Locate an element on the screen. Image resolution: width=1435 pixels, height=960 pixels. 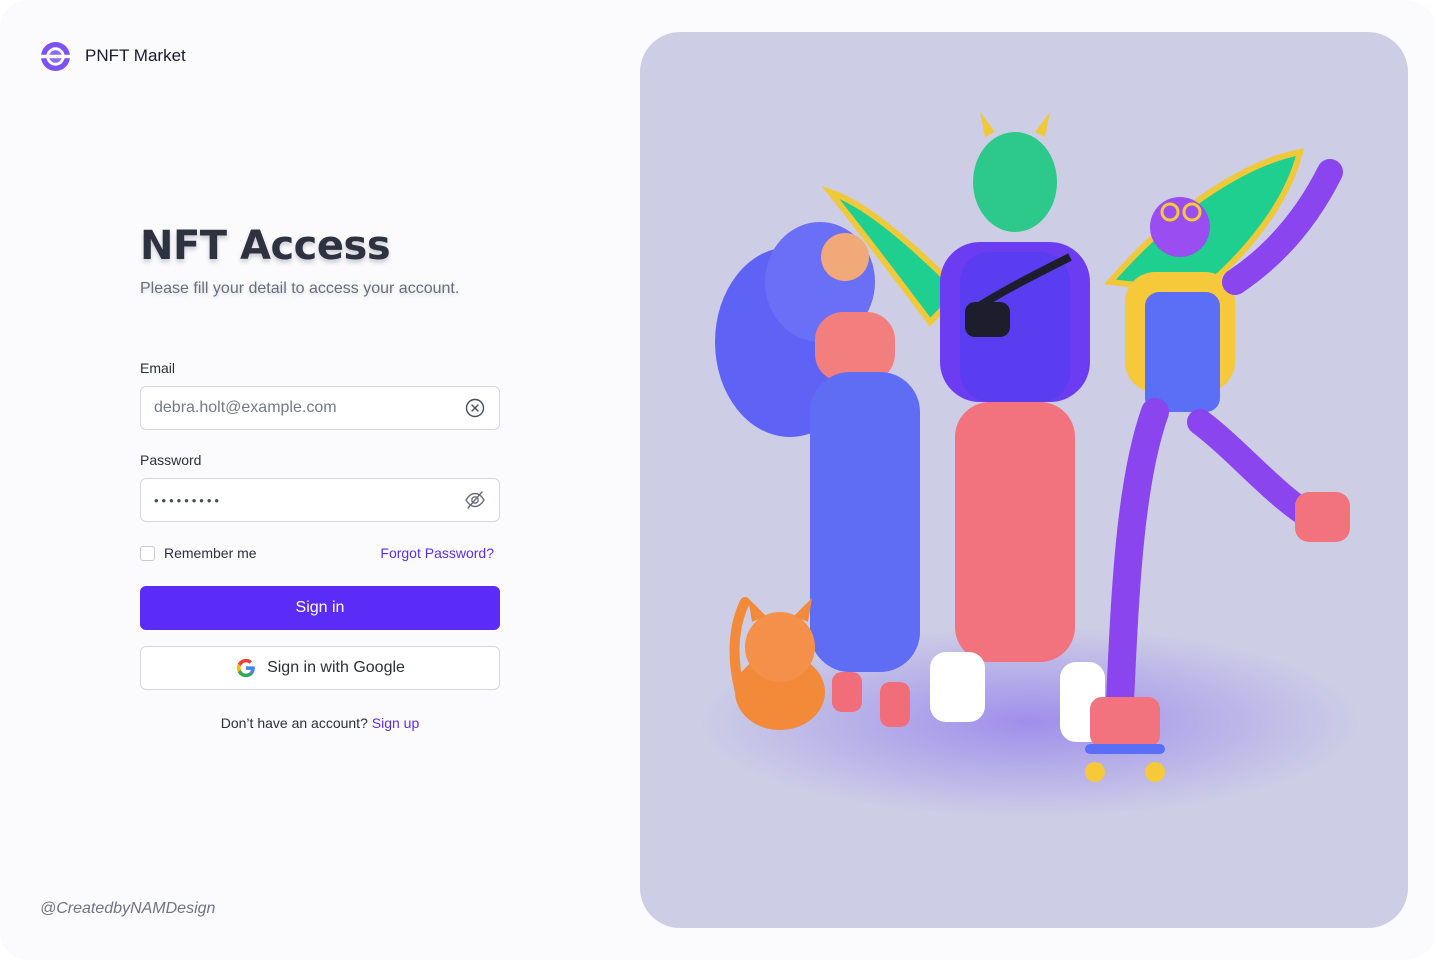
password-field: ••••••••• is located at coordinates (320, 500).